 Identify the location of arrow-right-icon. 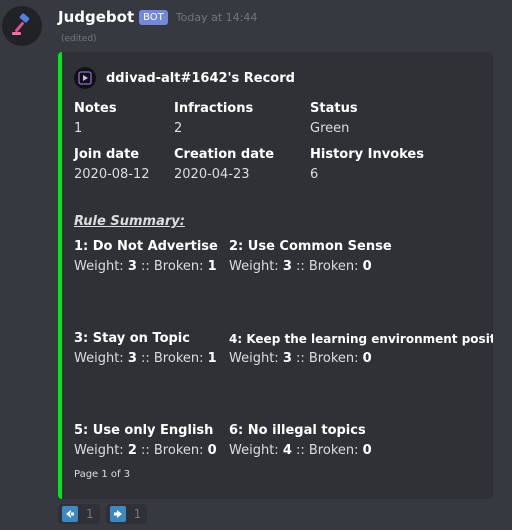
(117, 514).